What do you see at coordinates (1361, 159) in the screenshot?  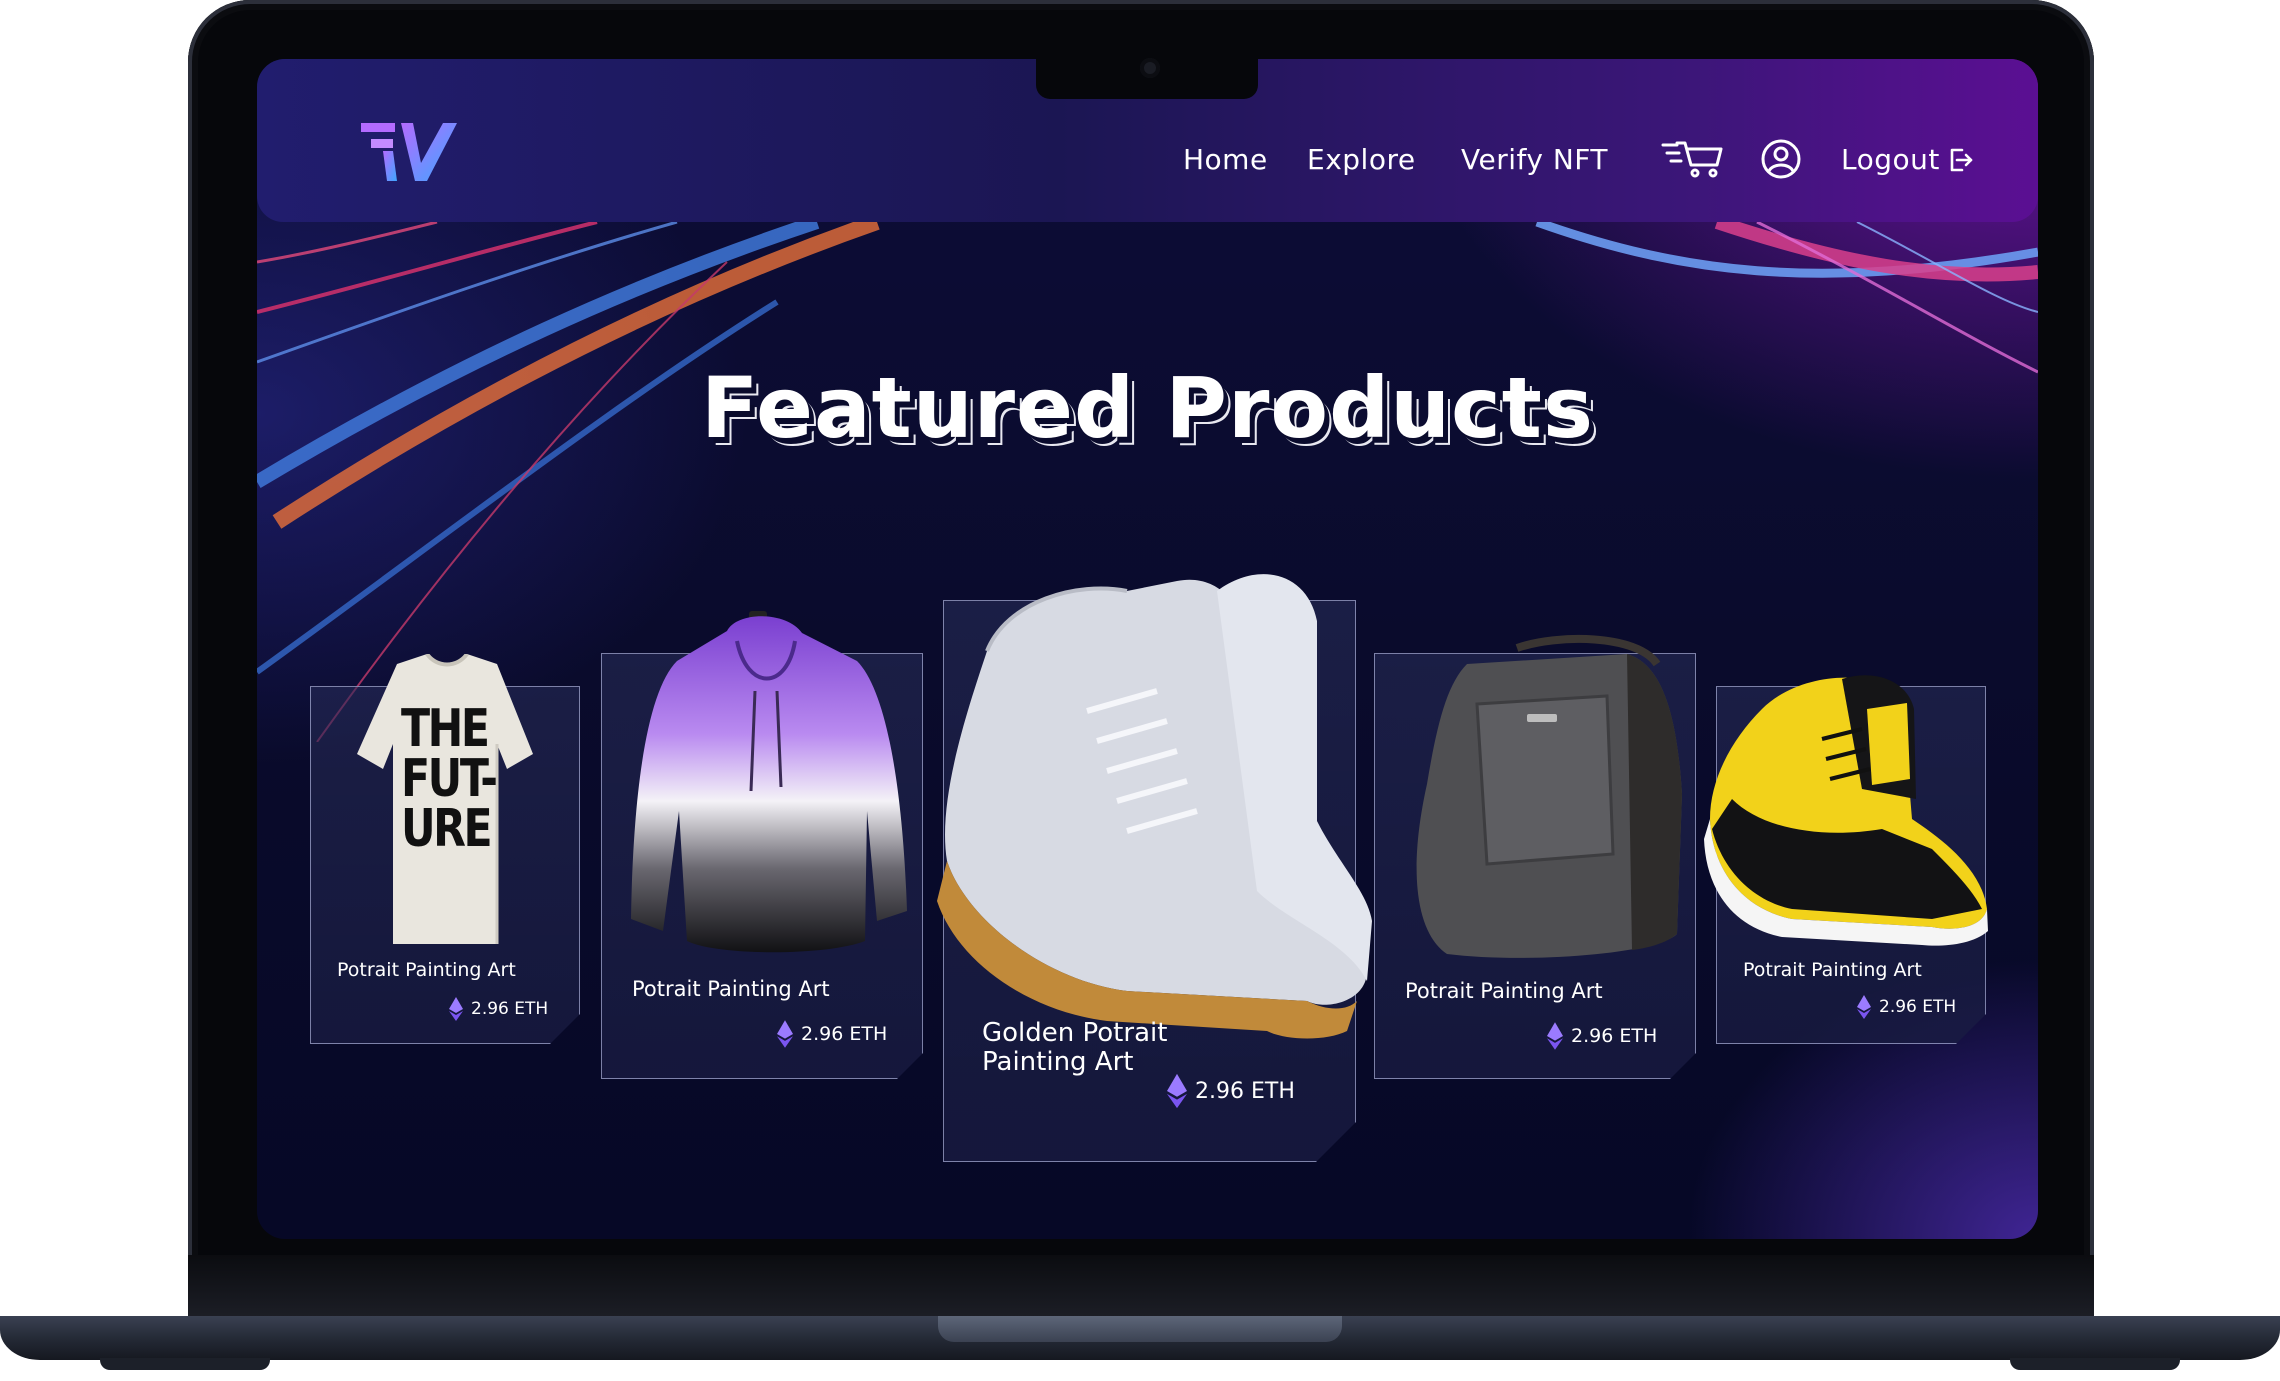 I see `nav-explore-link: Explore` at bounding box center [1361, 159].